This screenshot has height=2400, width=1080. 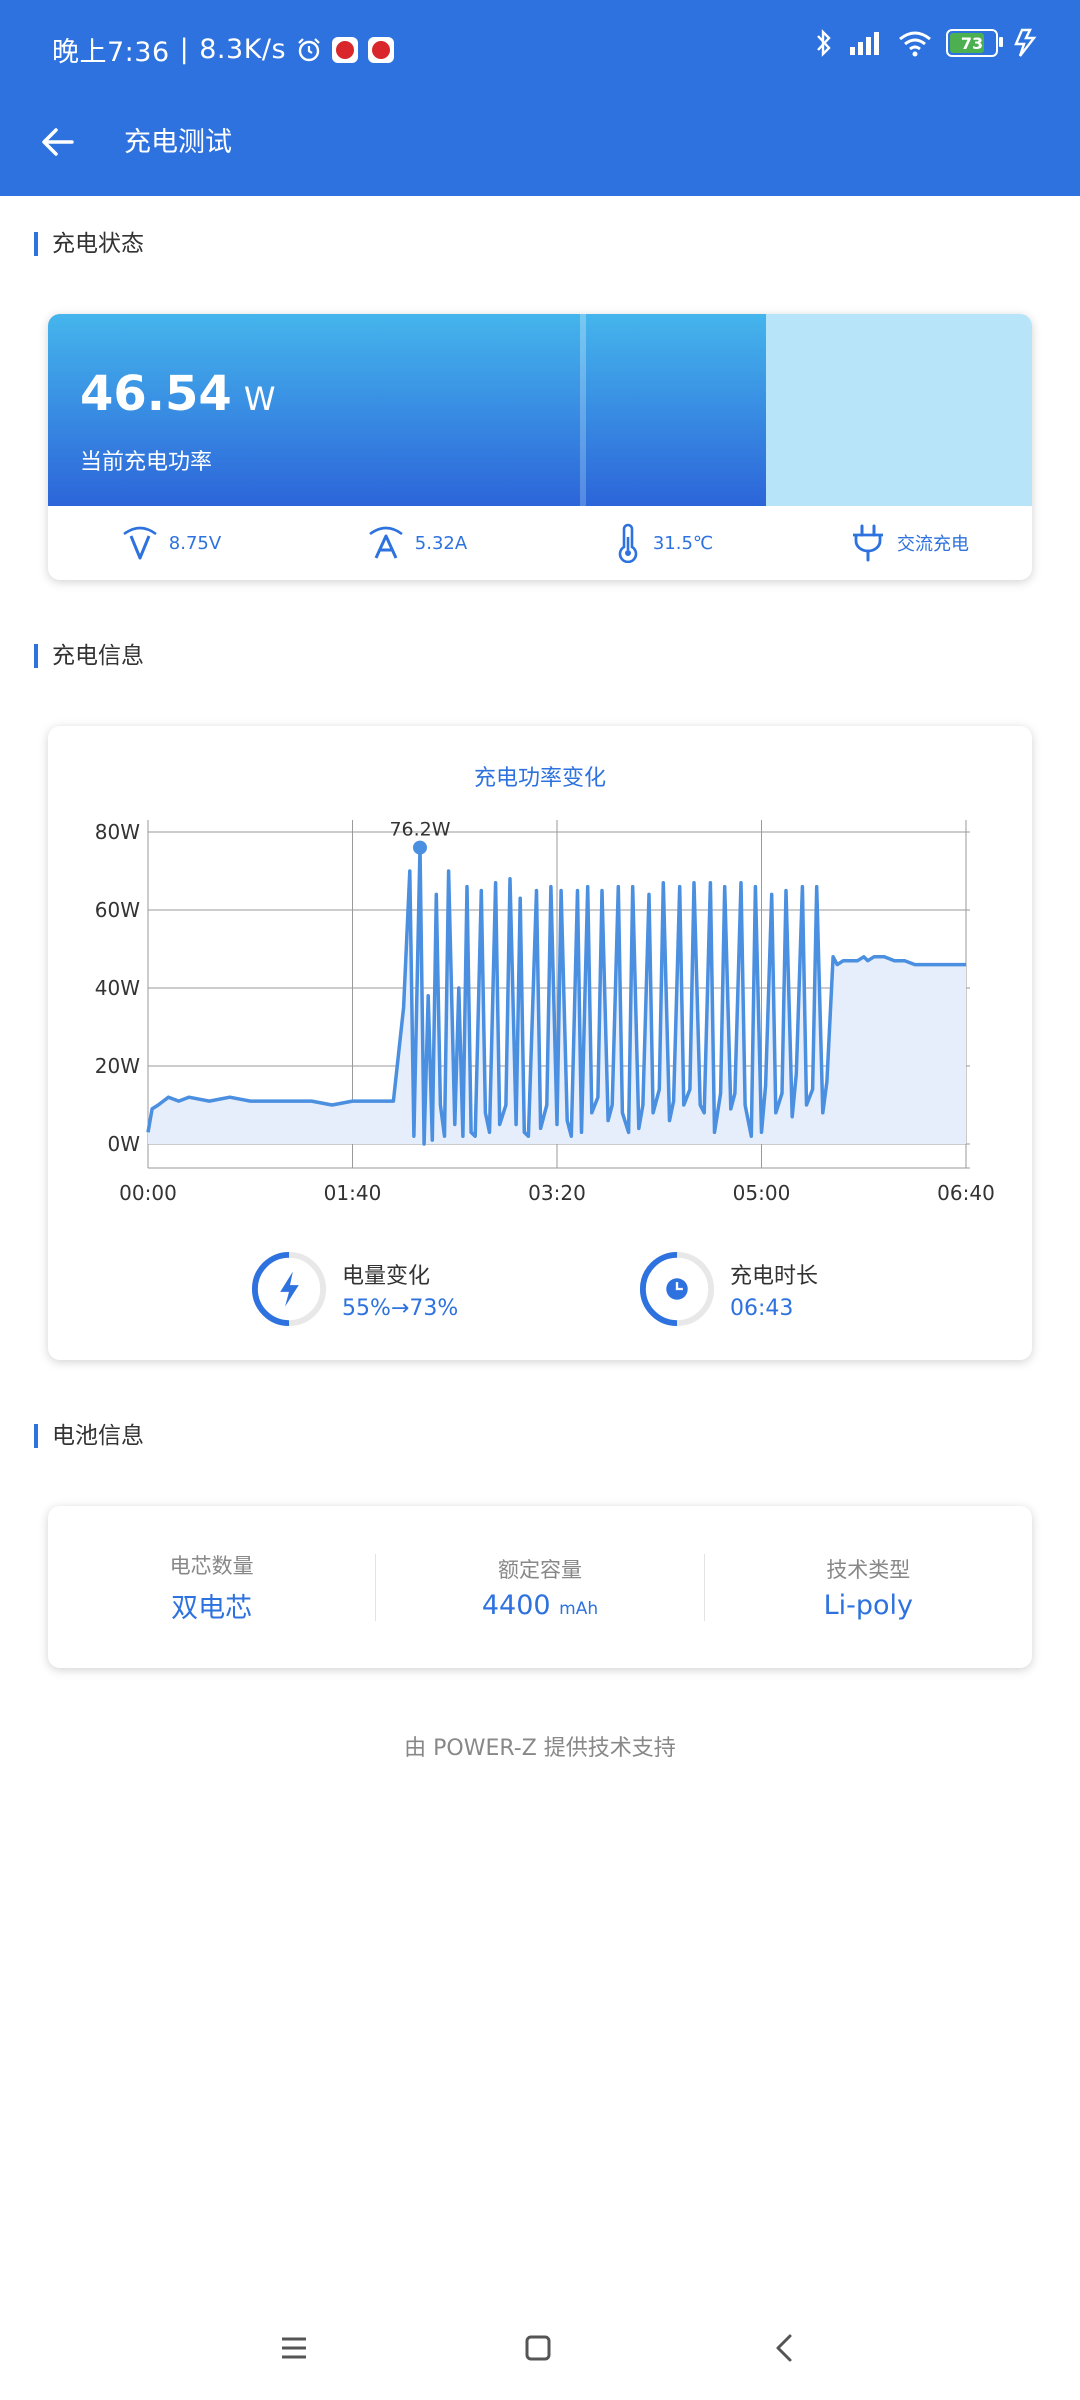 I want to click on metric-charge-mode: 交流充电, so click(x=909, y=543).